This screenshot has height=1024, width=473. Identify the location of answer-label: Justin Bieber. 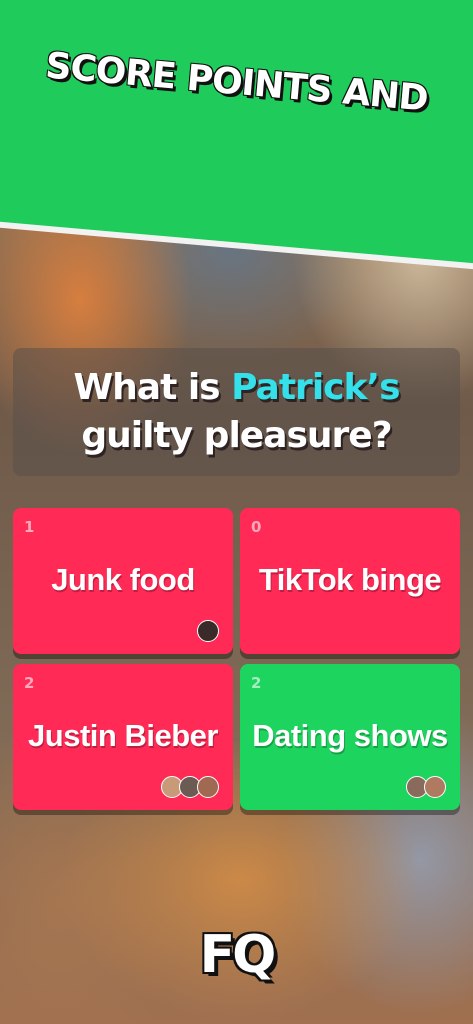
(123, 735).